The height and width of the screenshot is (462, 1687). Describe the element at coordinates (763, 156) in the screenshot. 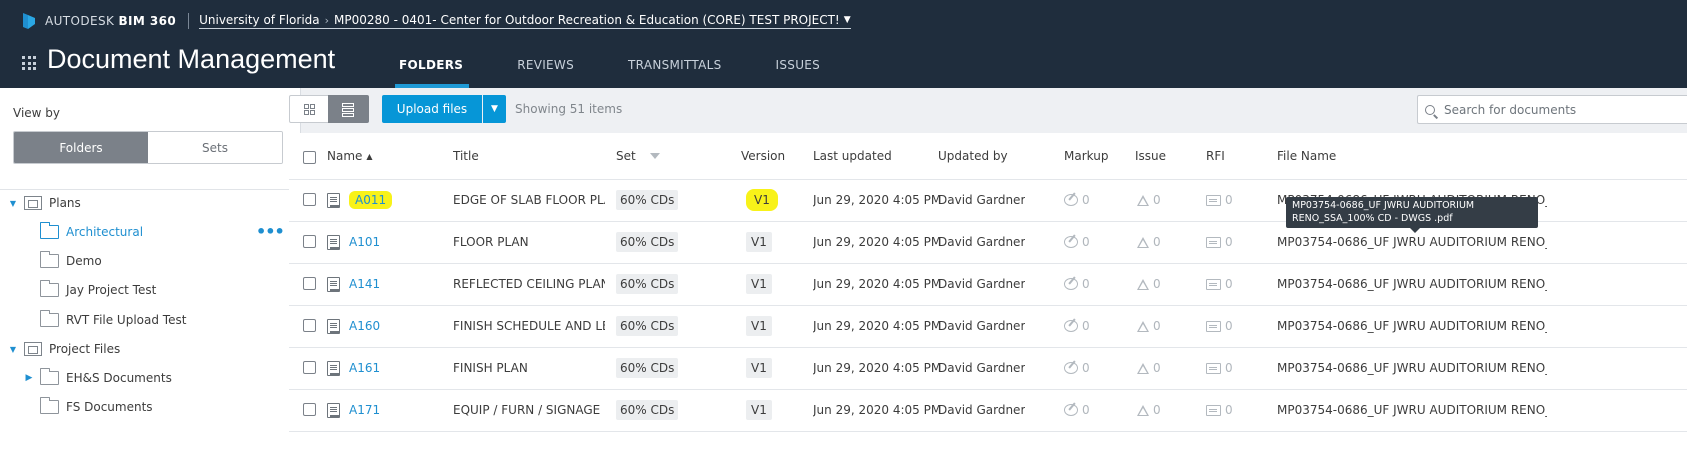

I see `col-version-header: Version` at that location.